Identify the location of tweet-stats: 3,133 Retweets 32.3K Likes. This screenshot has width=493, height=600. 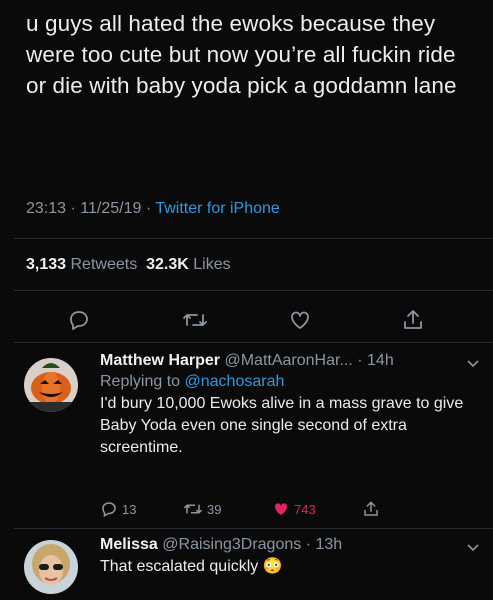
(128, 265).